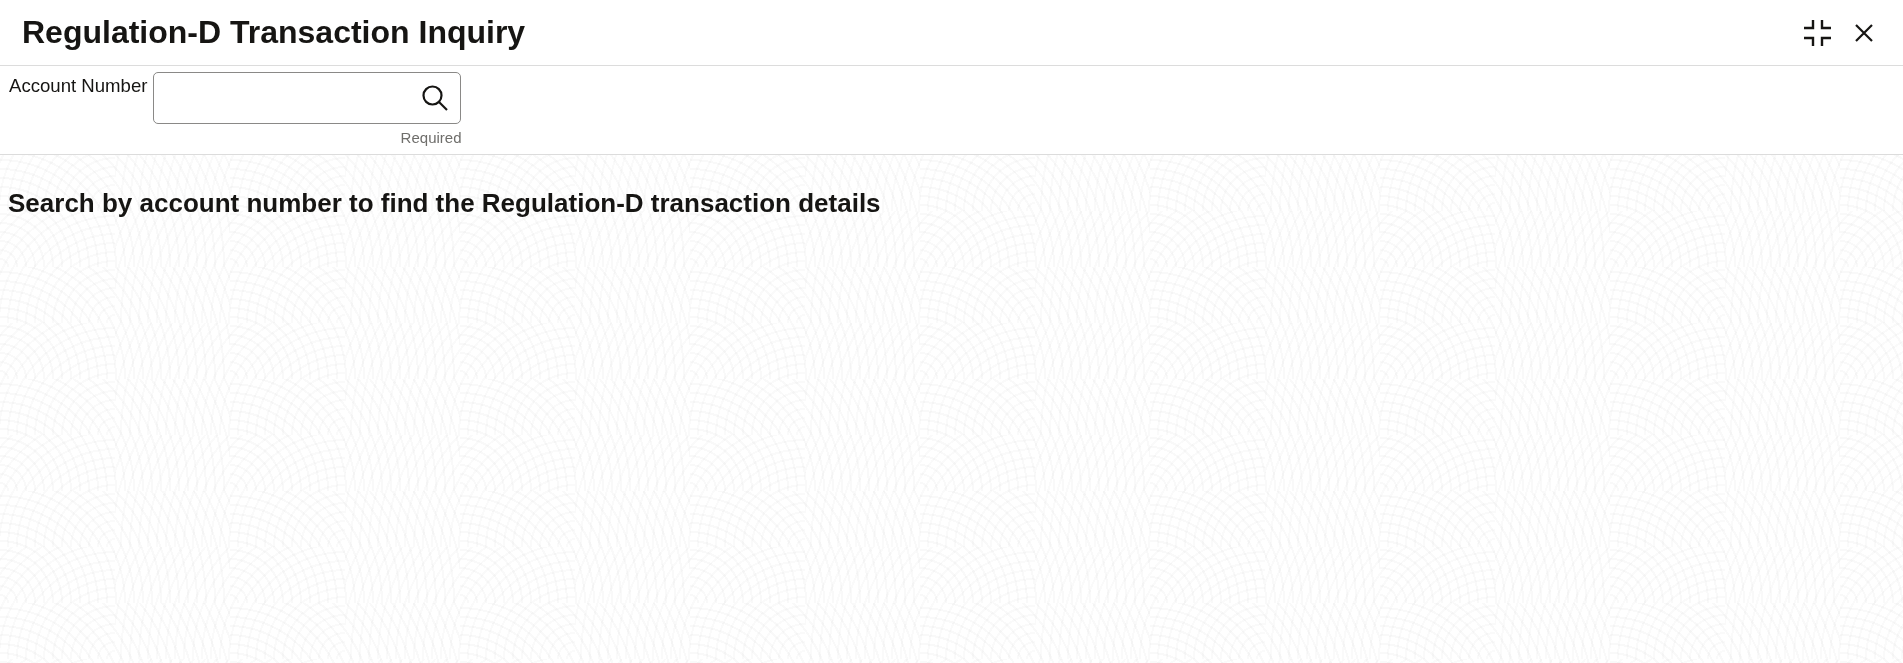 The image size is (1903, 663). Describe the element at coordinates (435, 98) in the screenshot. I see `search-icon` at that location.